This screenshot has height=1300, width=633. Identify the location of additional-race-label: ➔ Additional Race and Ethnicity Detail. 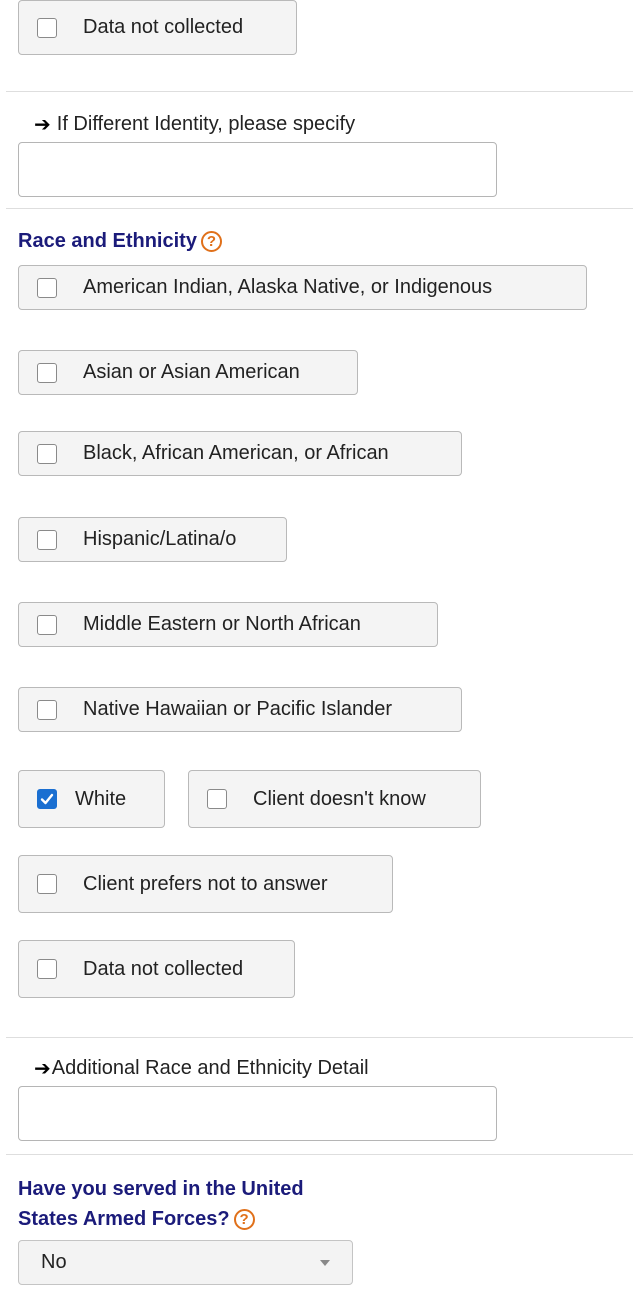
(201, 1068).